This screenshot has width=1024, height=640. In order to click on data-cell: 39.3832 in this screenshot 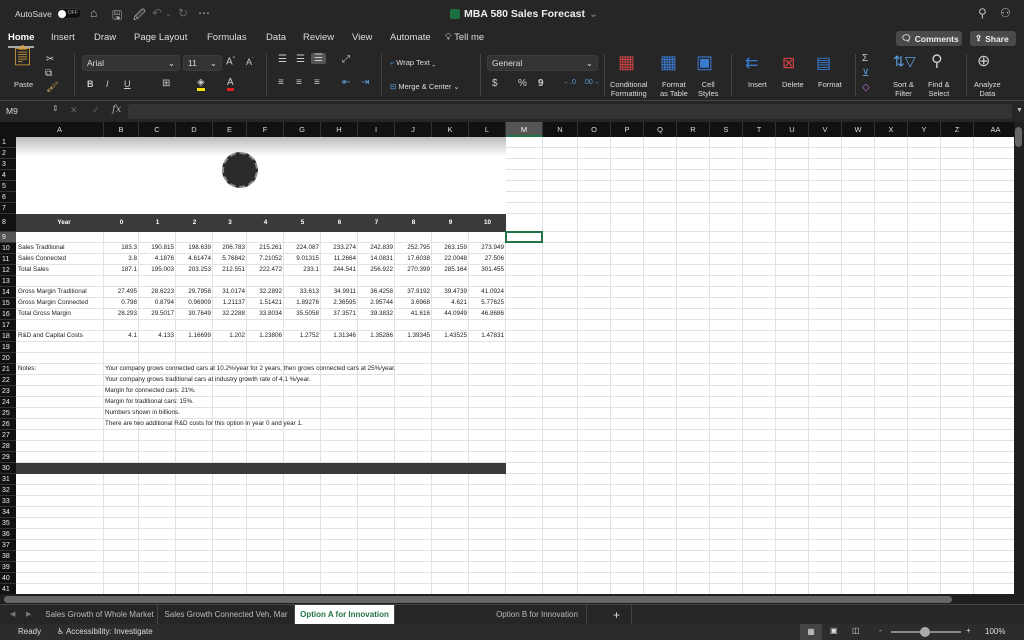, I will do `click(375, 314)`.